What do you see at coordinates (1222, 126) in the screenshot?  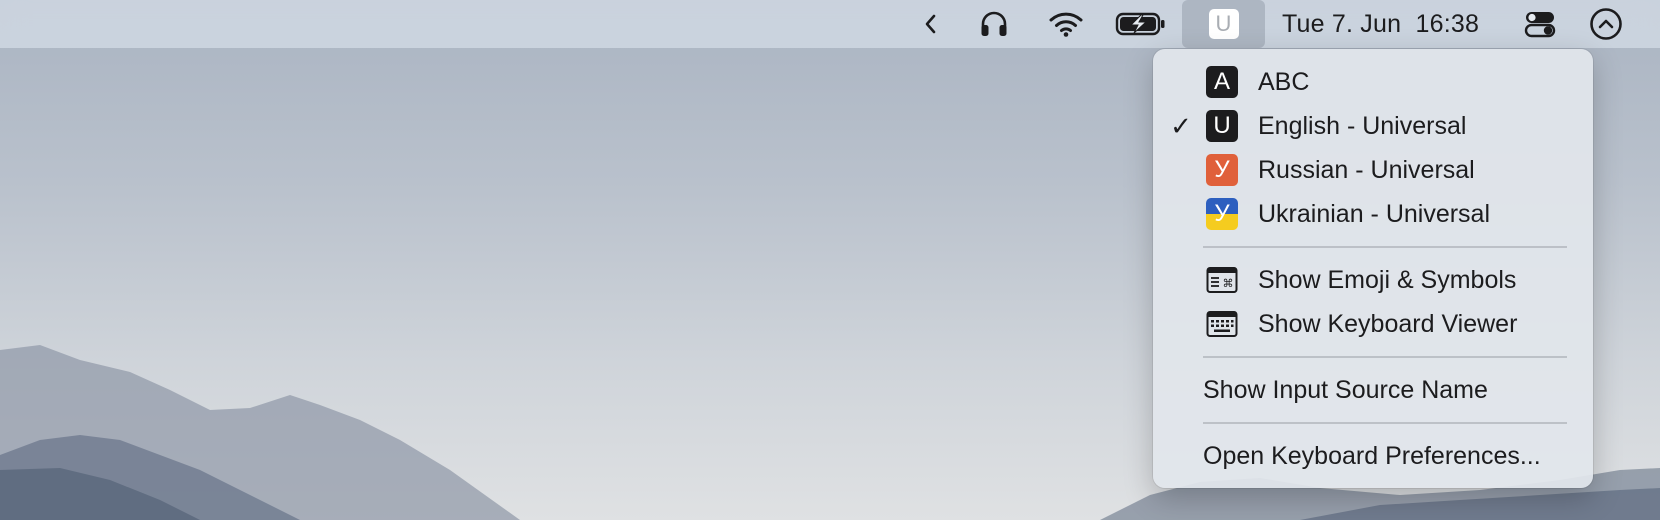 I see `english-source-icon: U` at bounding box center [1222, 126].